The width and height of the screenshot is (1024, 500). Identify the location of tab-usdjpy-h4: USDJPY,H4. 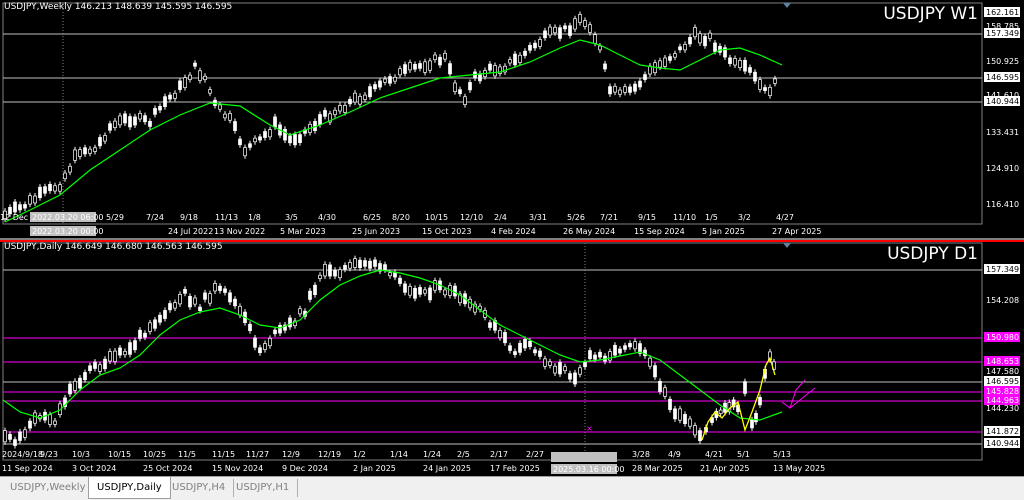
(199, 488).